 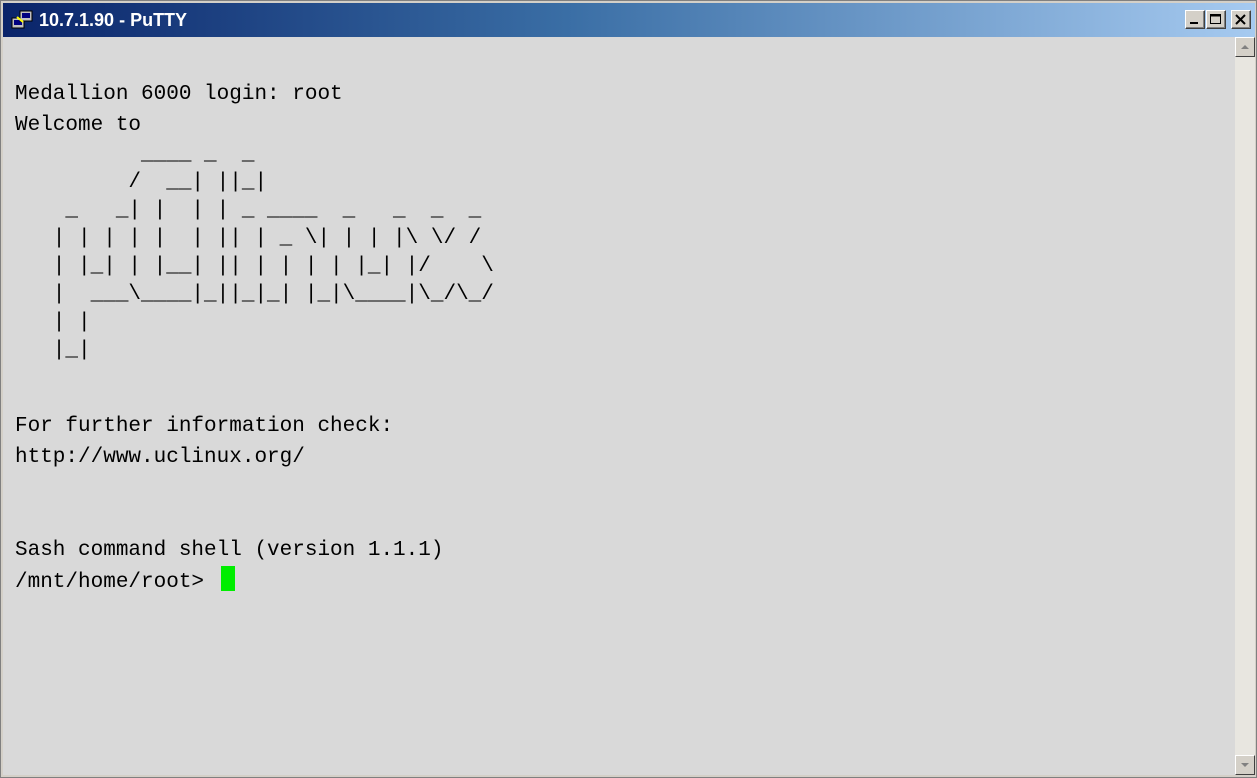 What do you see at coordinates (204, 426) in the screenshot?
I see `info-line: For further information check:` at bounding box center [204, 426].